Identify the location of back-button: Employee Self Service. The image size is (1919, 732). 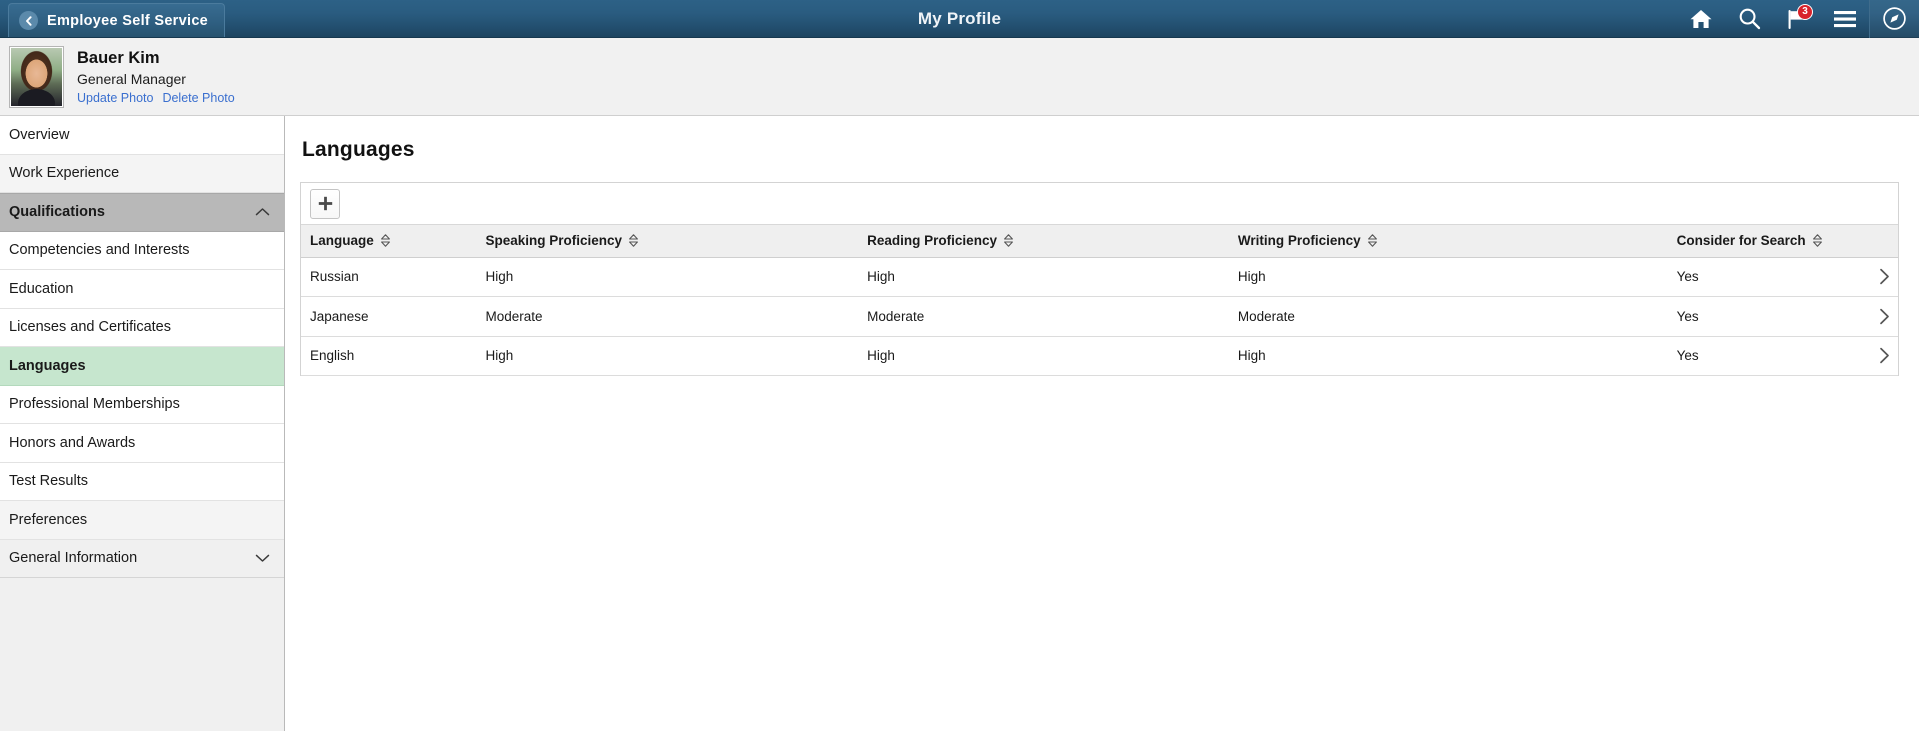
(117, 20).